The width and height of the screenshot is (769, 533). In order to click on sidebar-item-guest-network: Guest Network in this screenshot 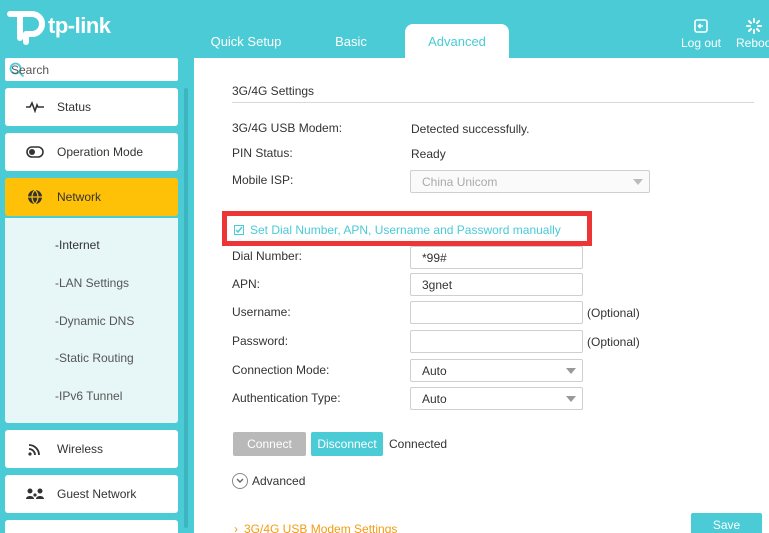, I will do `click(91, 494)`.